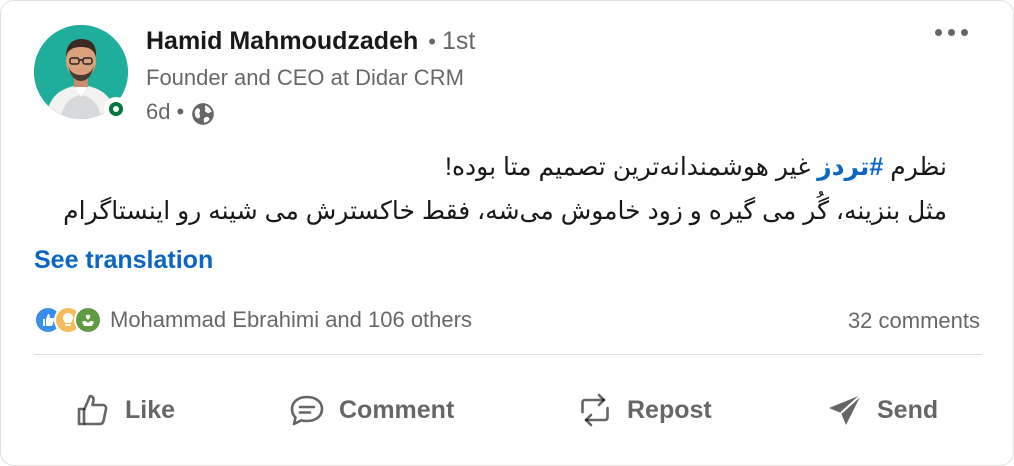 This screenshot has width=1014, height=466. What do you see at coordinates (158, 112) in the screenshot?
I see `post-time: 6d` at bounding box center [158, 112].